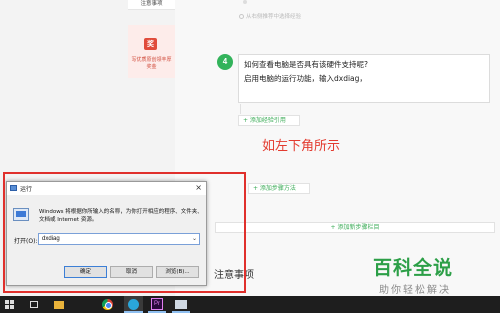  What do you see at coordinates (413, 268) in the screenshot?
I see `watermark-title: 百科全说` at bounding box center [413, 268].